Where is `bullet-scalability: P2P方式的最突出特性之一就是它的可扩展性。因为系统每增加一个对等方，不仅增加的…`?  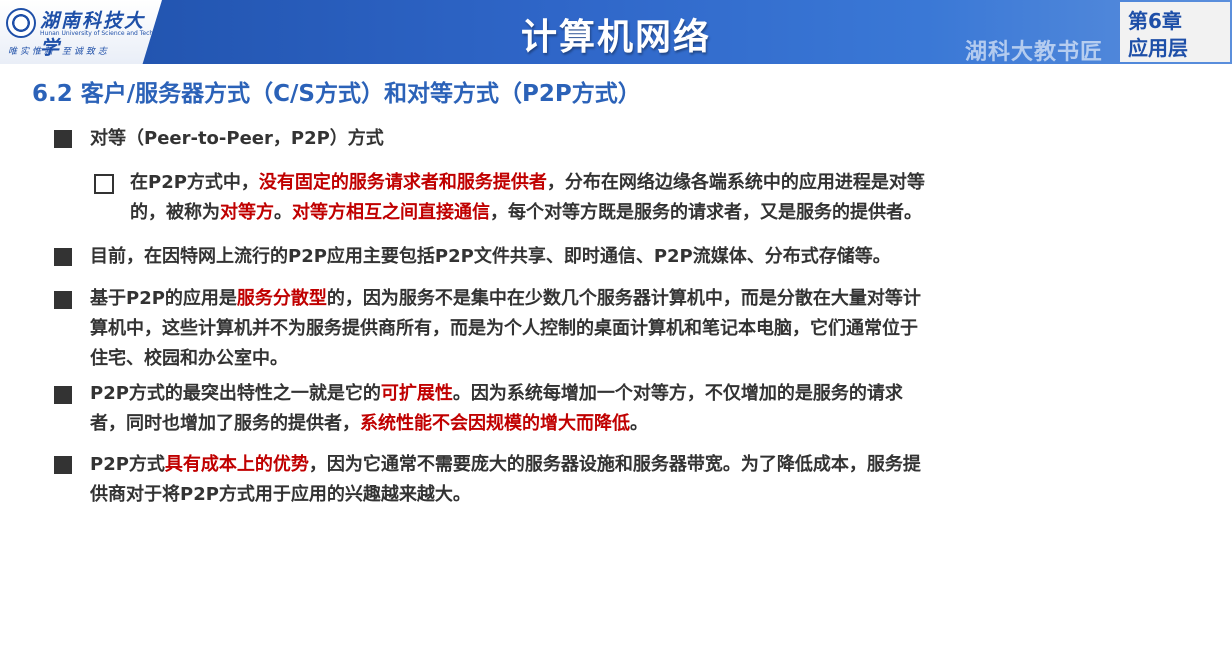 bullet-scalability: P2P方式的最突出特性之一就是它的可扩展性。因为系统每增加一个对等方，不仅增加的… is located at coordinates (496, 409).